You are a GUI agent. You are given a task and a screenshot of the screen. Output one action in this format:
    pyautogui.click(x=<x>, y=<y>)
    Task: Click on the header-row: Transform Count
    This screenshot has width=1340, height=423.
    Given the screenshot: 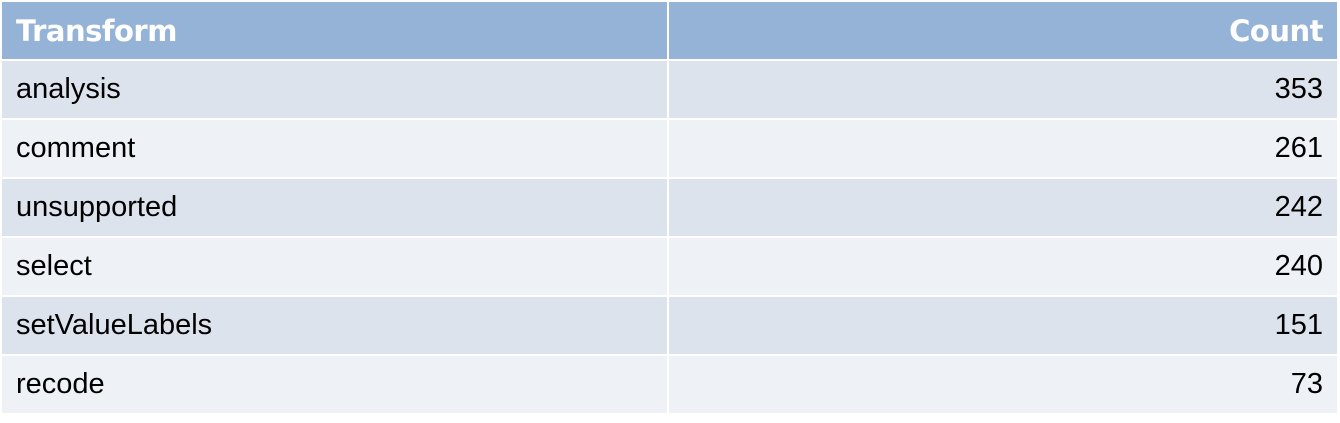 What is the action you would take?
    pyautogui.click(x=669, y=31)
    